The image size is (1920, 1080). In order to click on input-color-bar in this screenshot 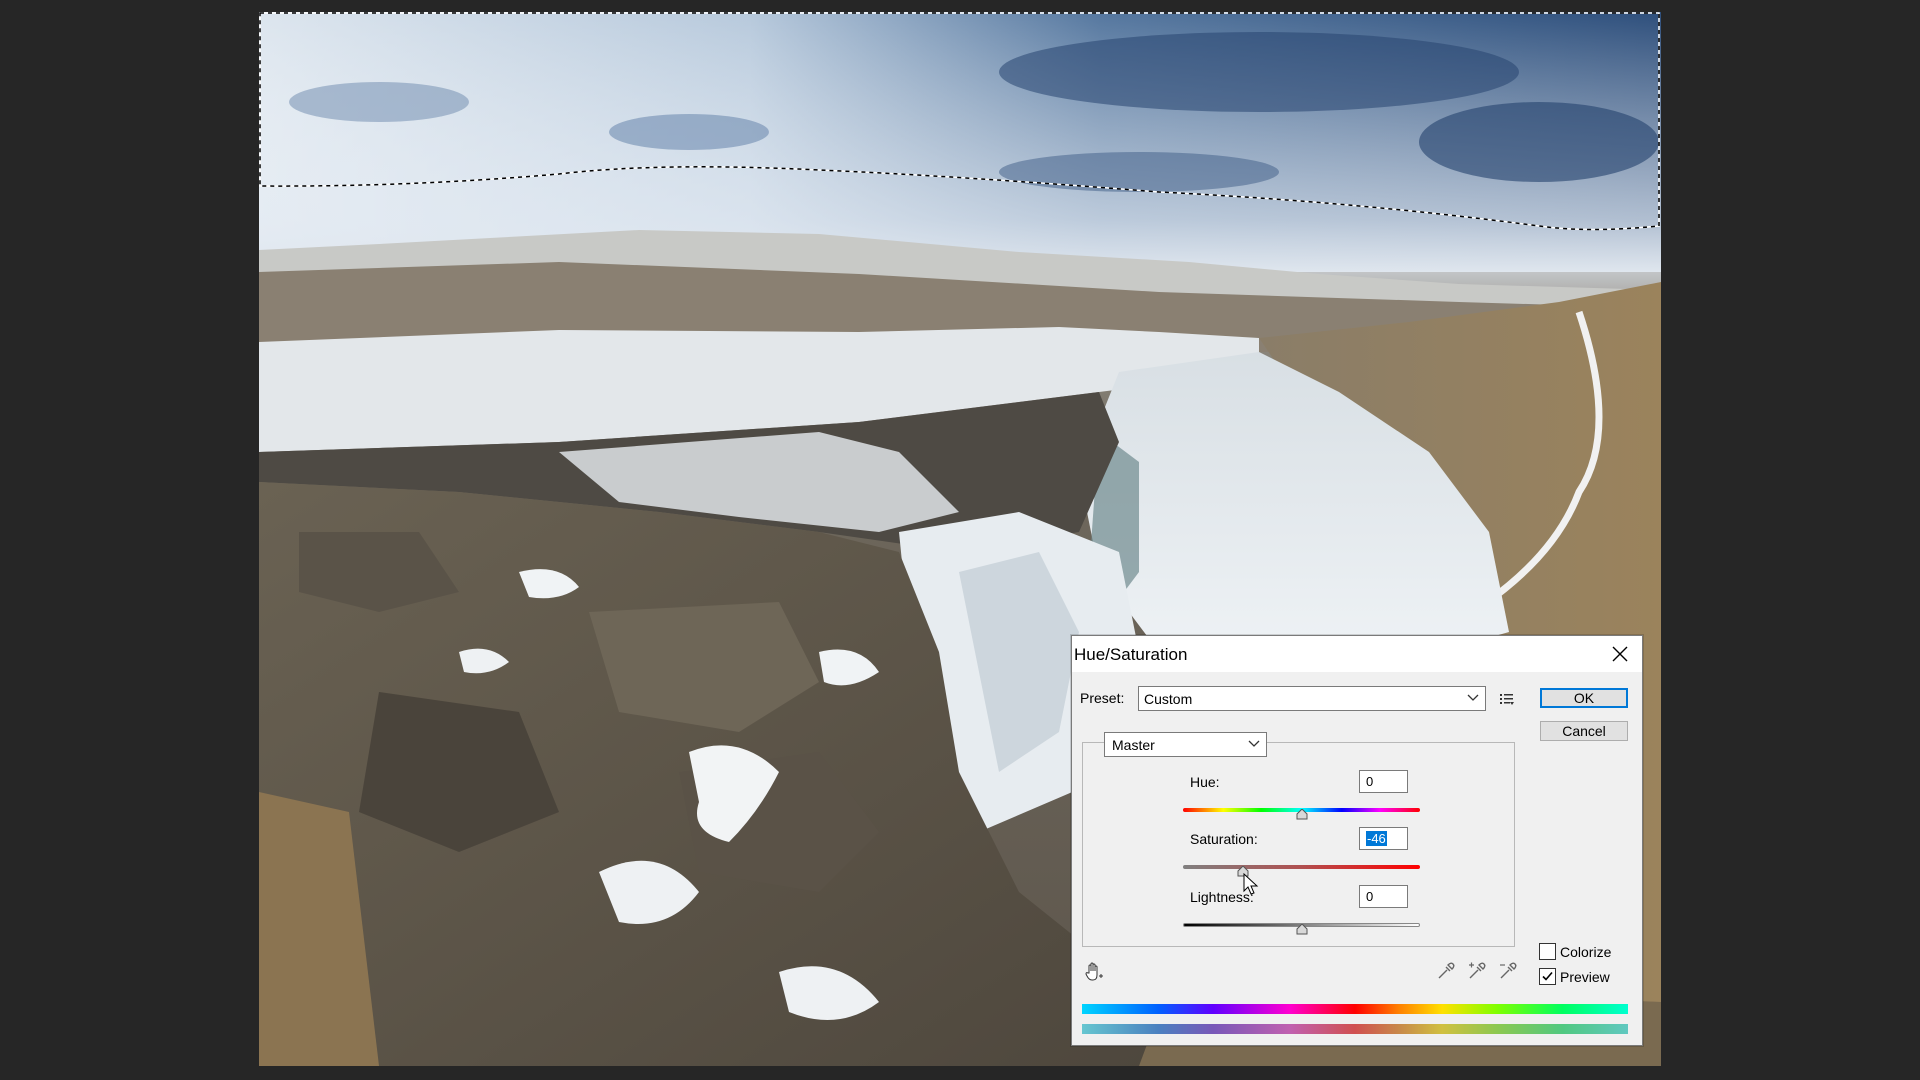, I will do `click(1355, 1009)`.